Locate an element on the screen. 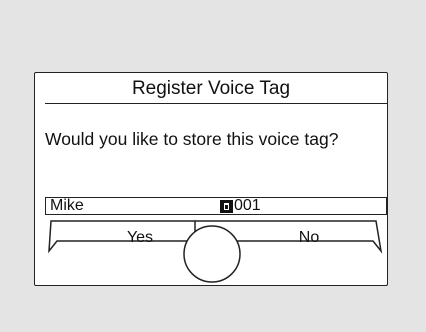 Image resolution: width=426 pixels, height=332 pixels. controls-graphic is located at coordinates (215, 251).